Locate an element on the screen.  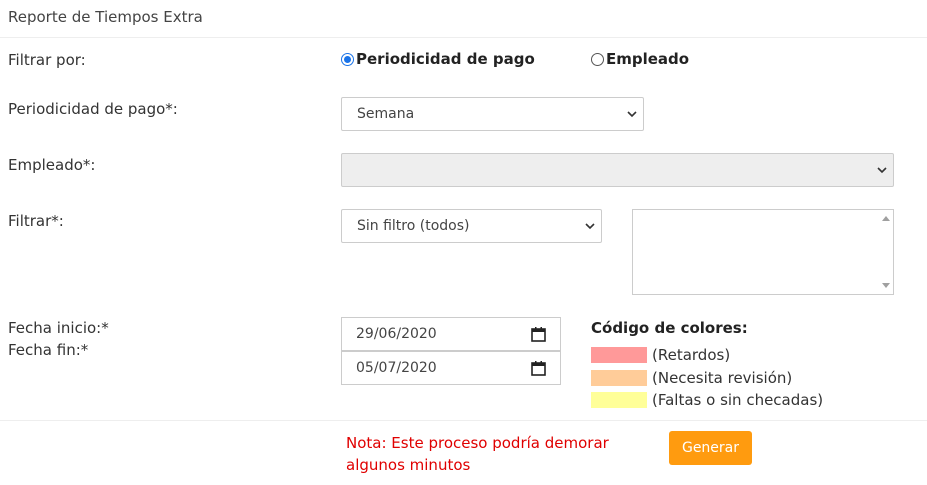
filter-by-label: Filtrar por: is located at coordinates (47, 60).